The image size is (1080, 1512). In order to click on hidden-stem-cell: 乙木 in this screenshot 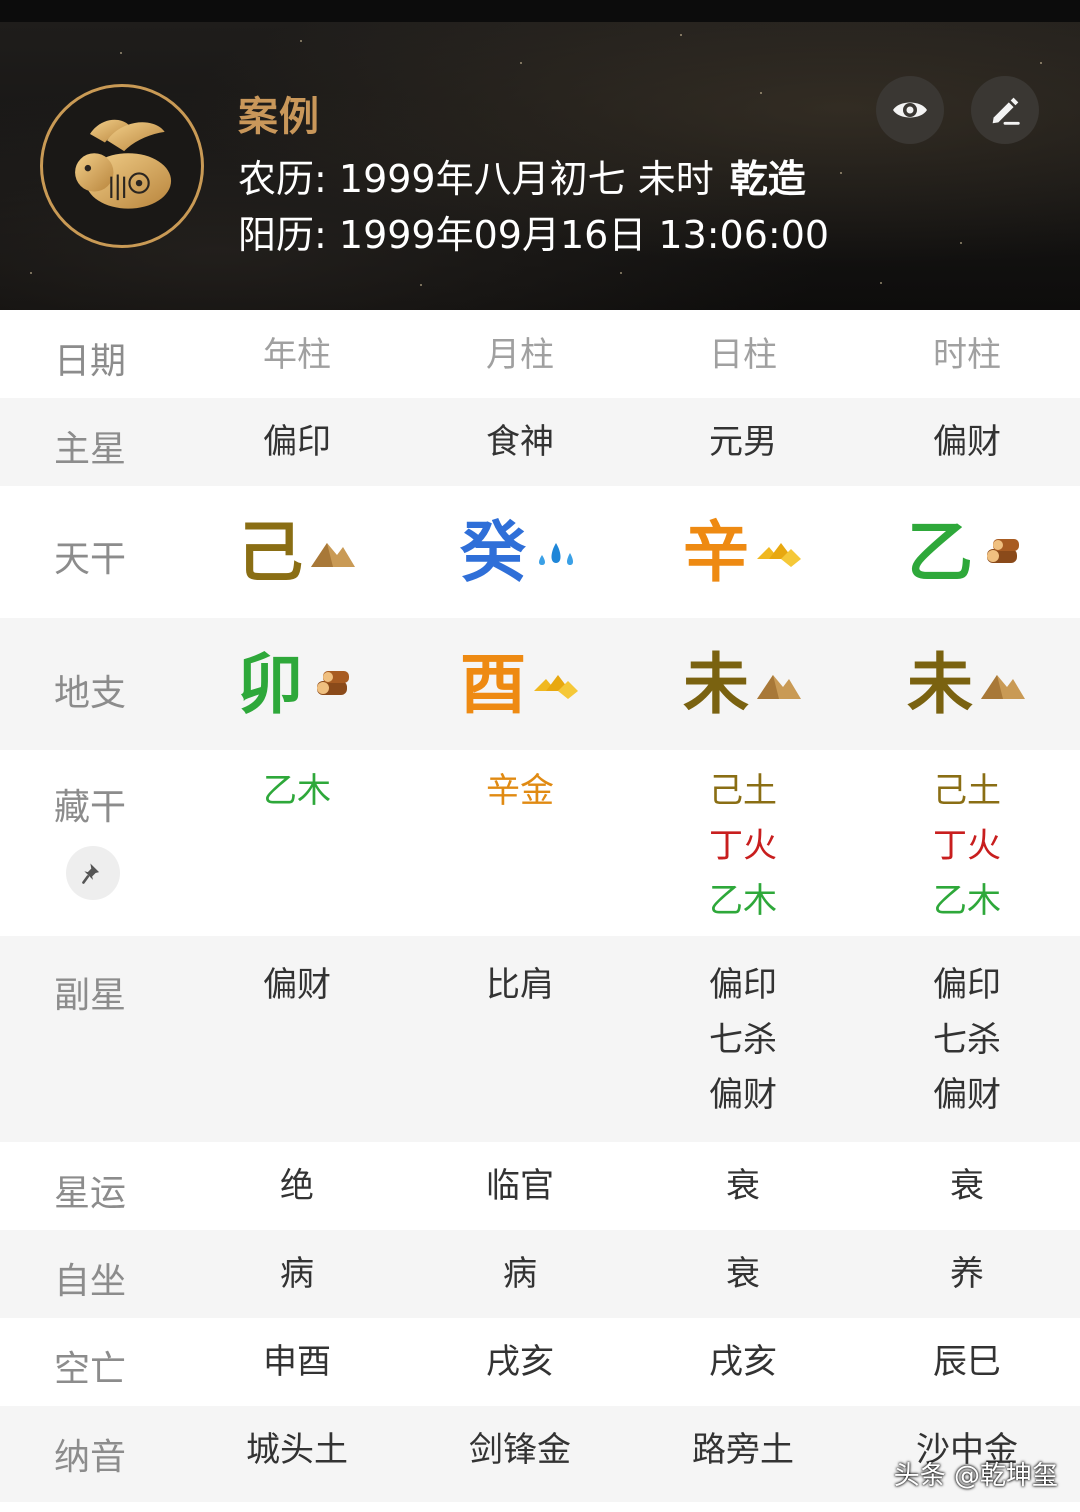, I will do `click(297, 791)`.